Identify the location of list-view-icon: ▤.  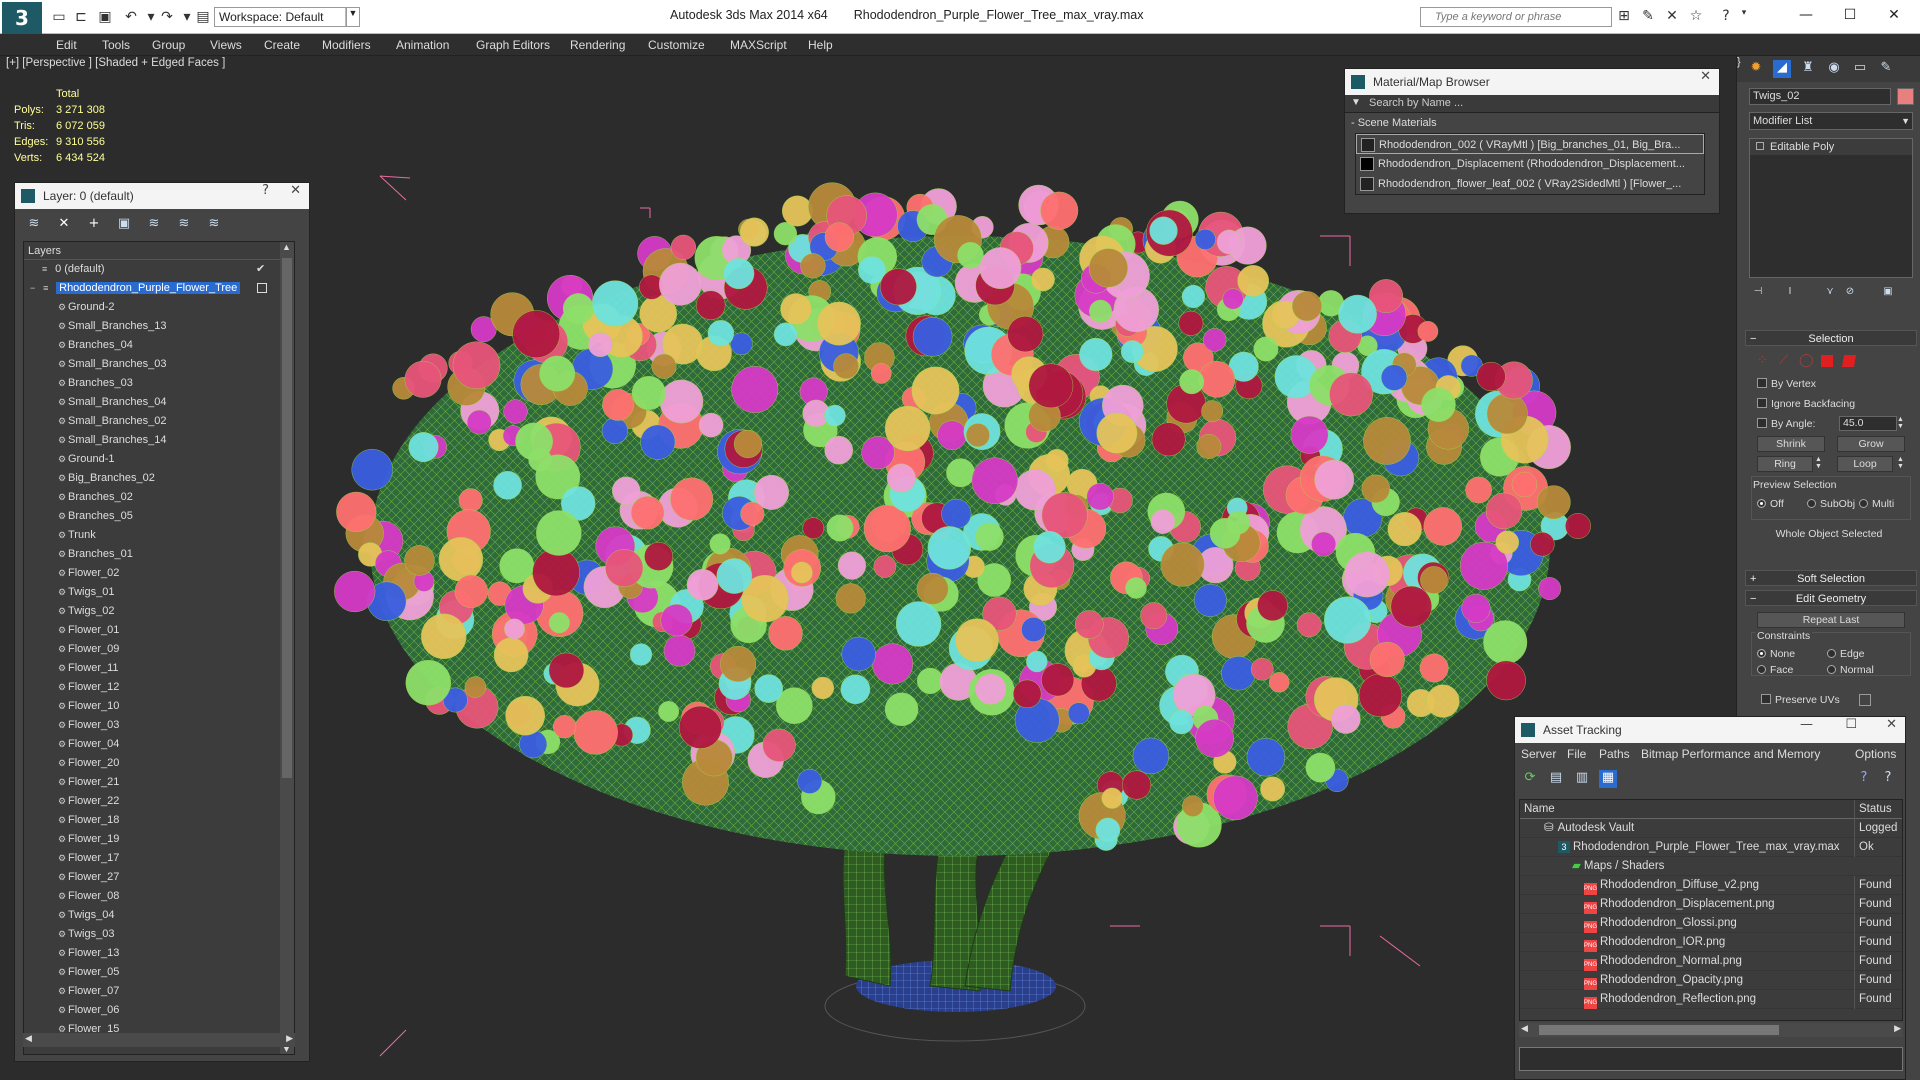
(1556, 779).